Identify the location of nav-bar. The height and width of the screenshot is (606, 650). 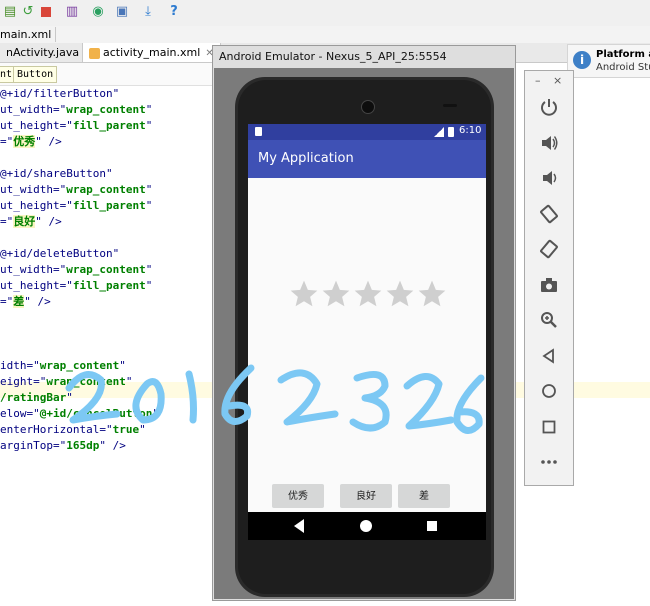
(367, 526).